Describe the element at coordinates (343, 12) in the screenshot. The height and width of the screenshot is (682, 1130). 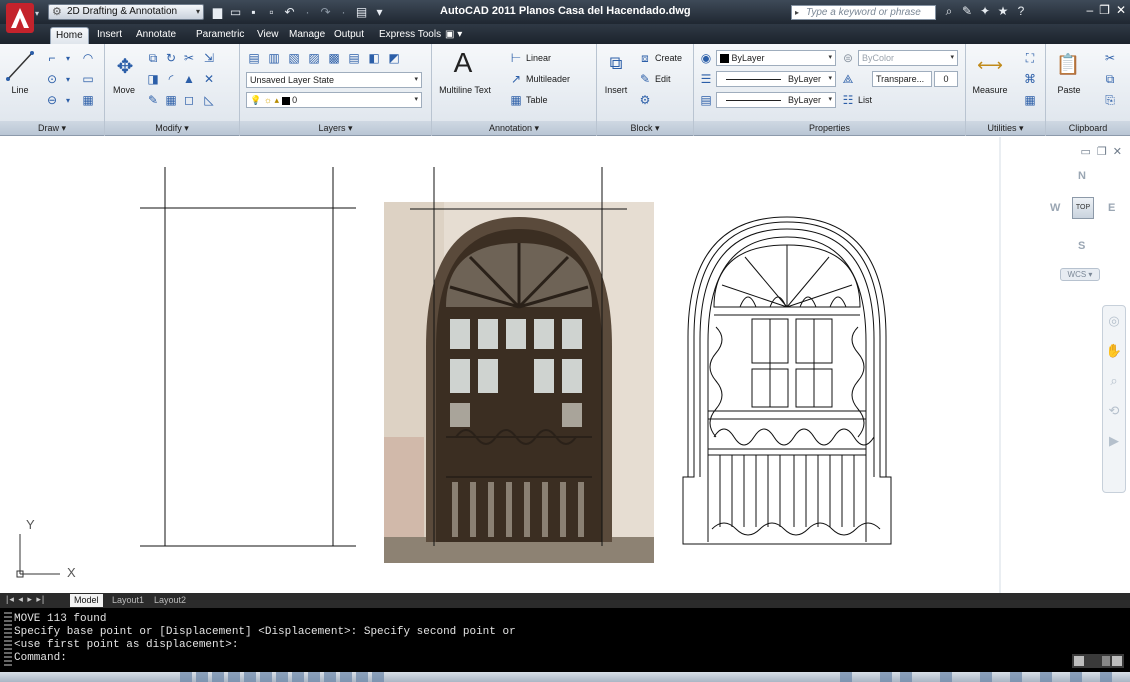
I see `redo-dropdown-icon: ·` at that location.